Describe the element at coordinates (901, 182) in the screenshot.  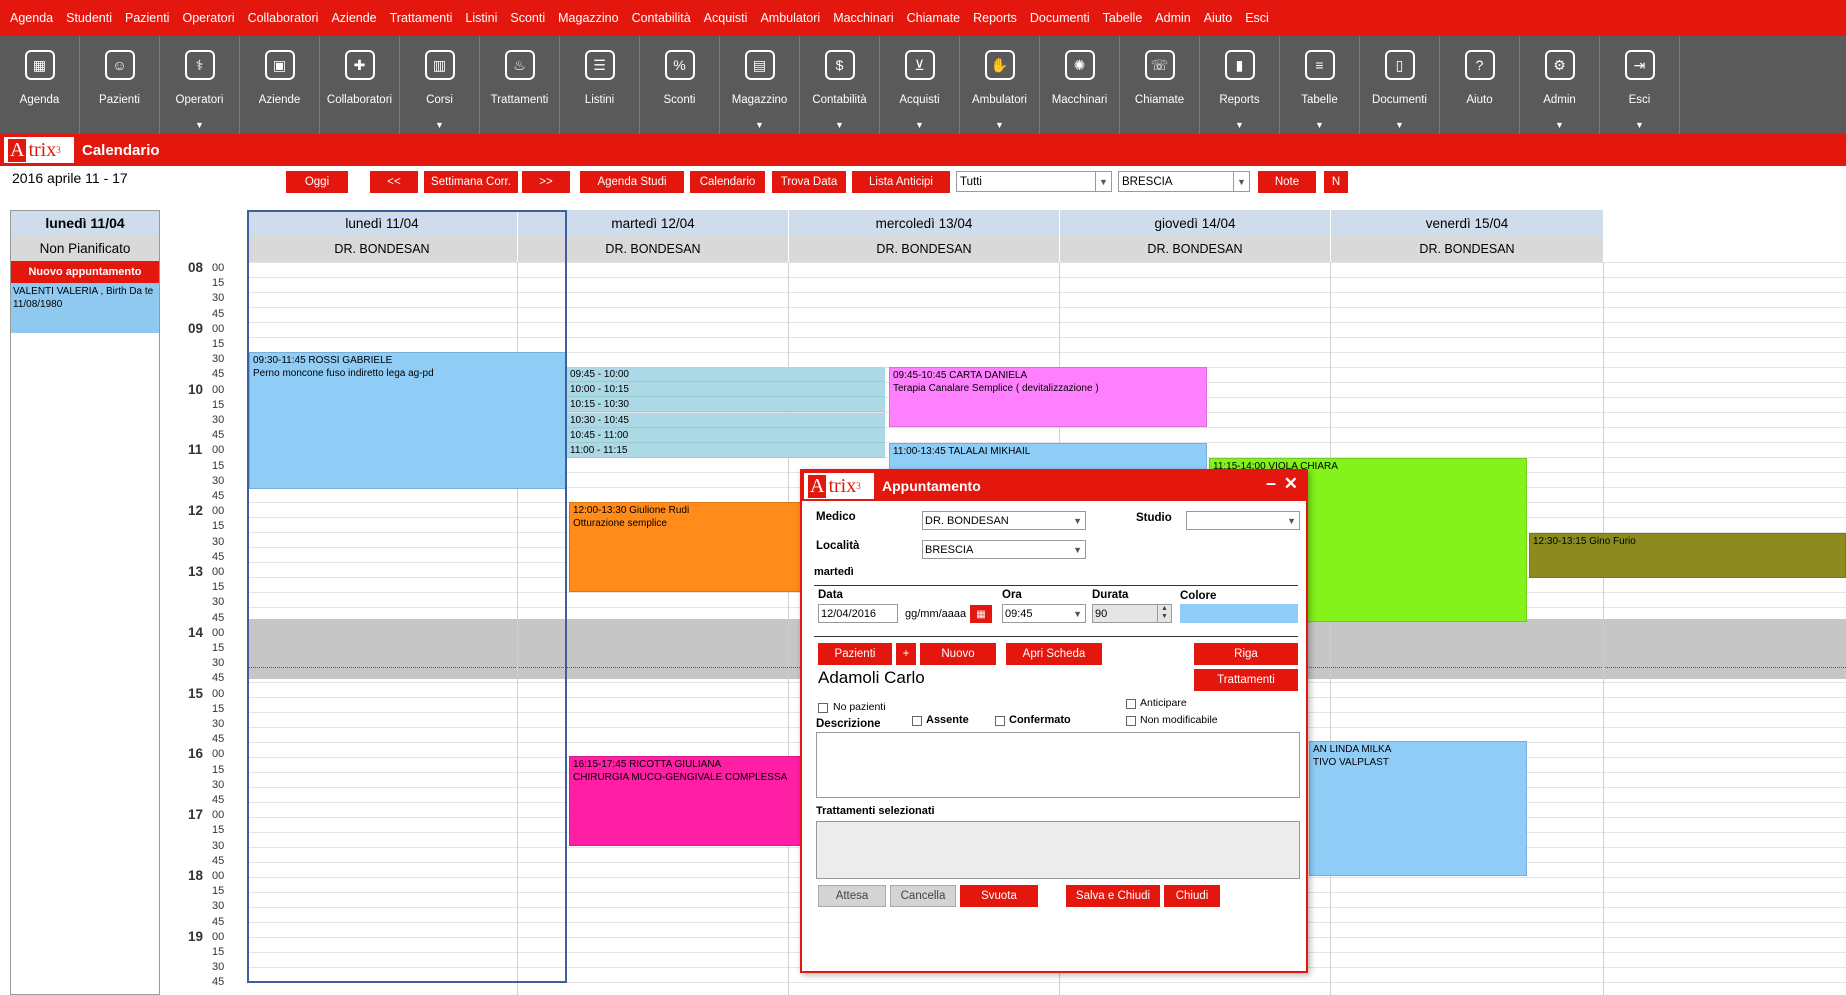
I see `advance-list-button: Lista Anticipi` at that location.